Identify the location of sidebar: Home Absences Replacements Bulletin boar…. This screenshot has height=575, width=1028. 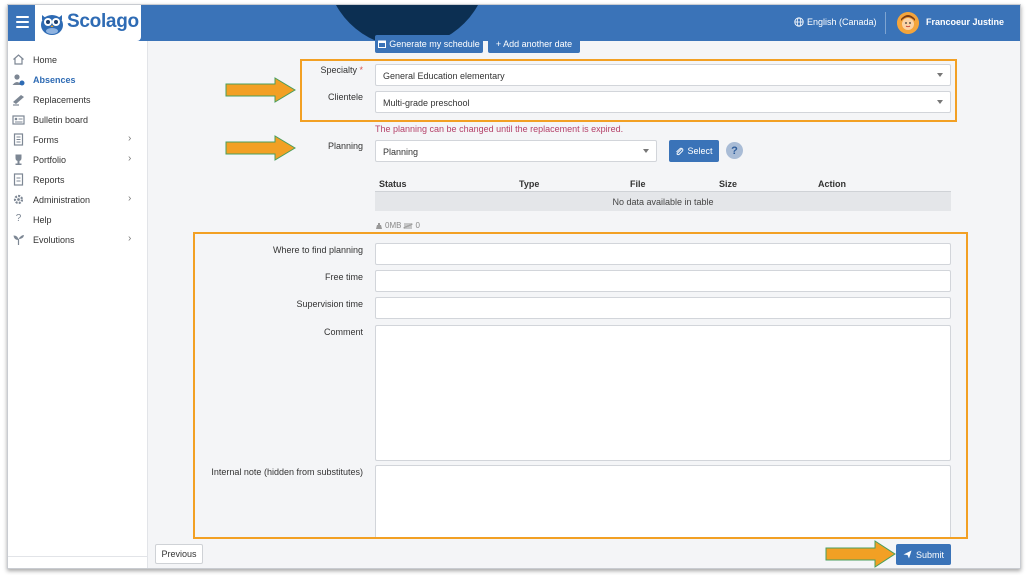
(78, 304).